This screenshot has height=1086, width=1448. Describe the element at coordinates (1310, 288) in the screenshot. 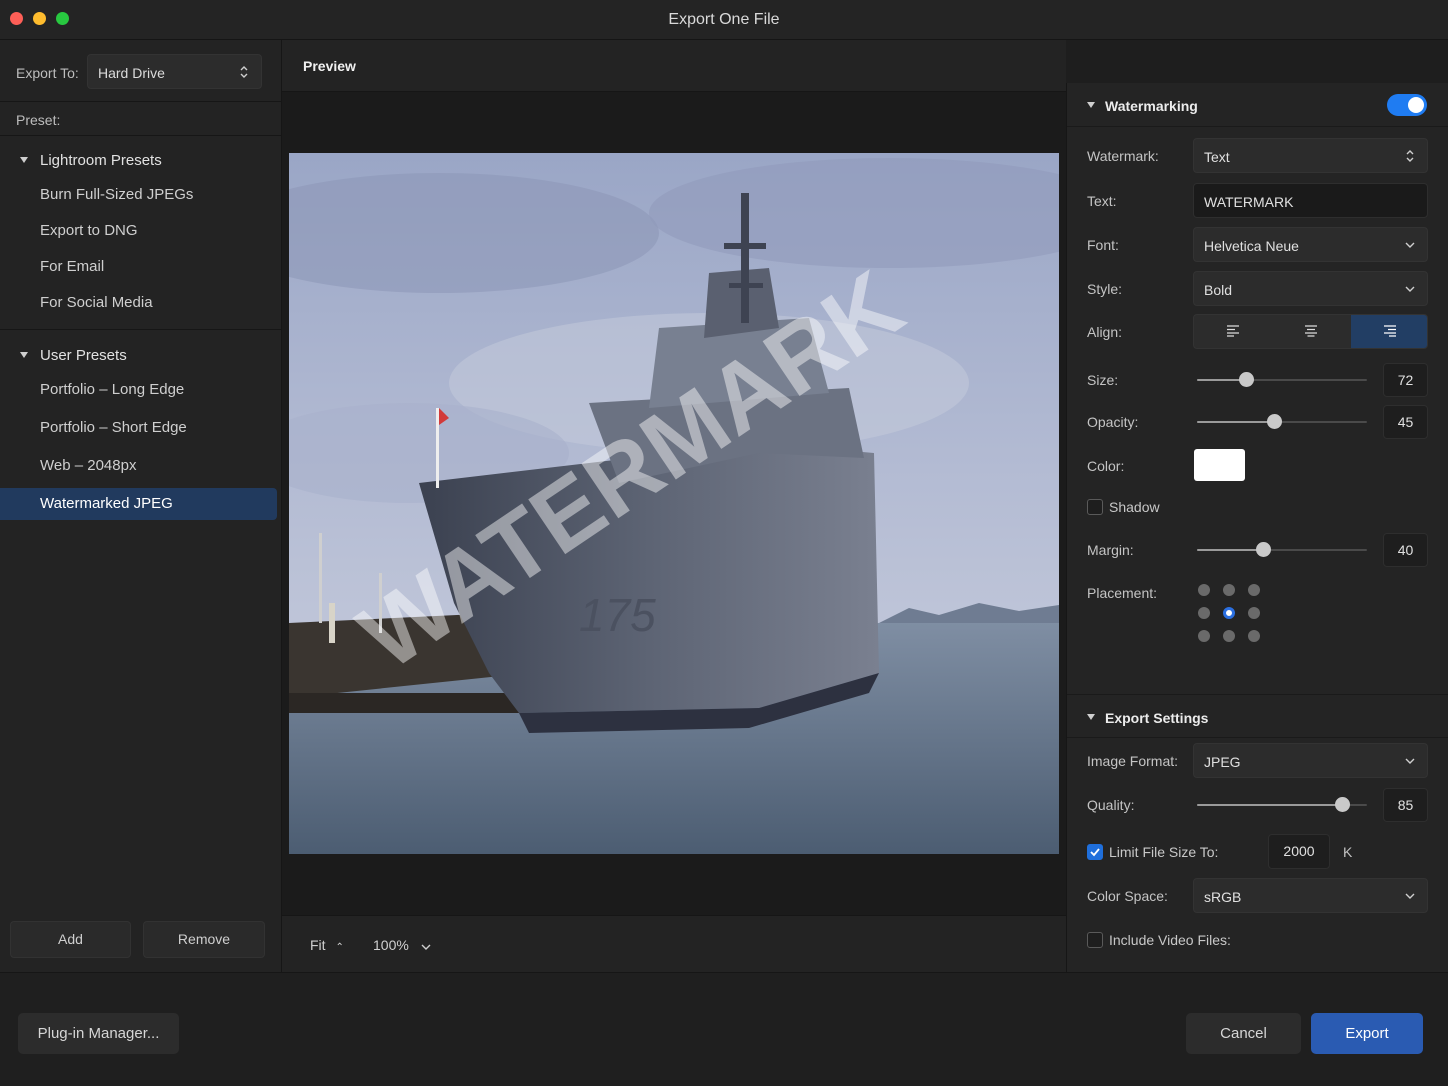

I see `style-select: Bold` at that location.